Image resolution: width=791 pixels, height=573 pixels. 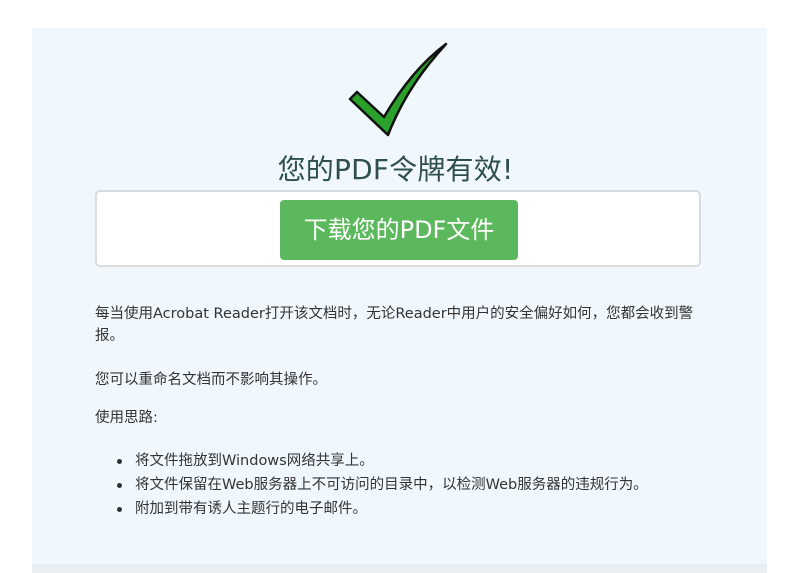 What do you see at coordinates (398, 89) in the screenshot?
I see `checkmark-icon` at bounding box center [398, 89].